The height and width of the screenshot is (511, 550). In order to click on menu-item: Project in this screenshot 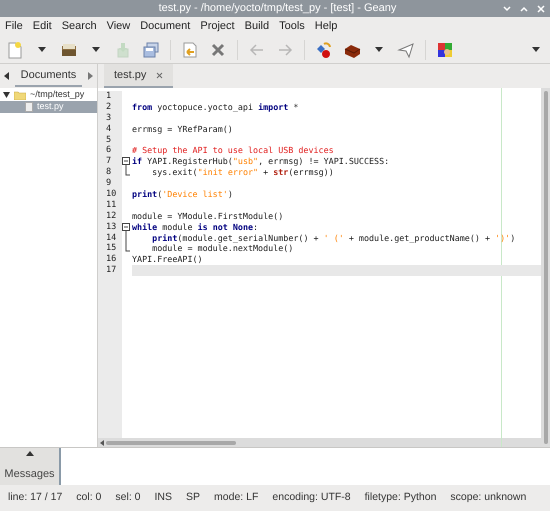, I will do `click(217, 26)`.